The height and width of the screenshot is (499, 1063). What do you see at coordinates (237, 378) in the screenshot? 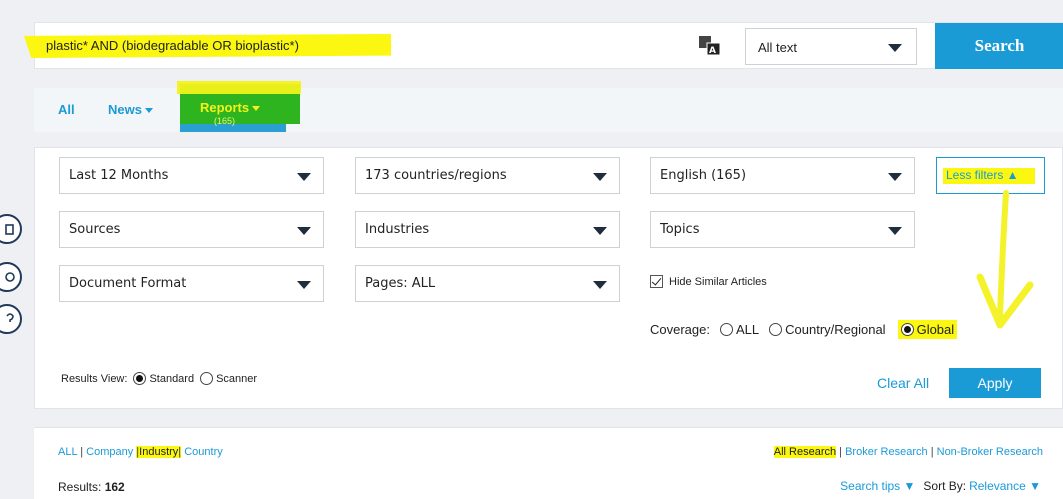
I see `view-scanner-label: Scanner` at bounding box center [237, 378].